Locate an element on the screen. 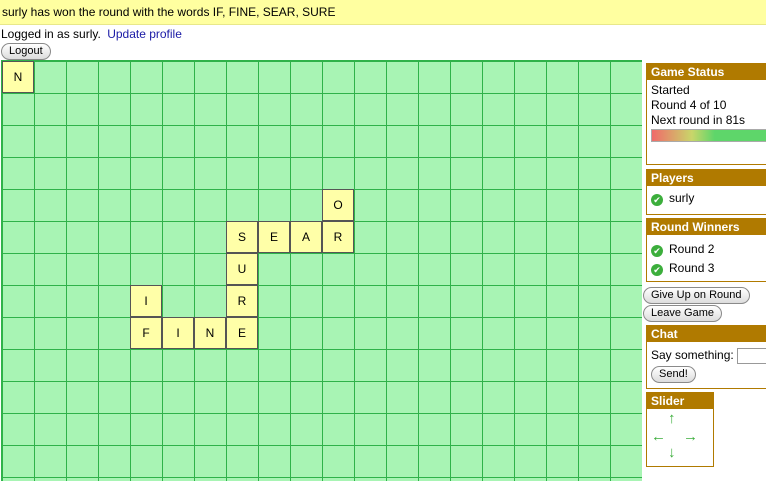 Image resolution: width=766 pixels, height=481 pixels. leave-game-button: Leave Game is located at coordinates (682, 313).